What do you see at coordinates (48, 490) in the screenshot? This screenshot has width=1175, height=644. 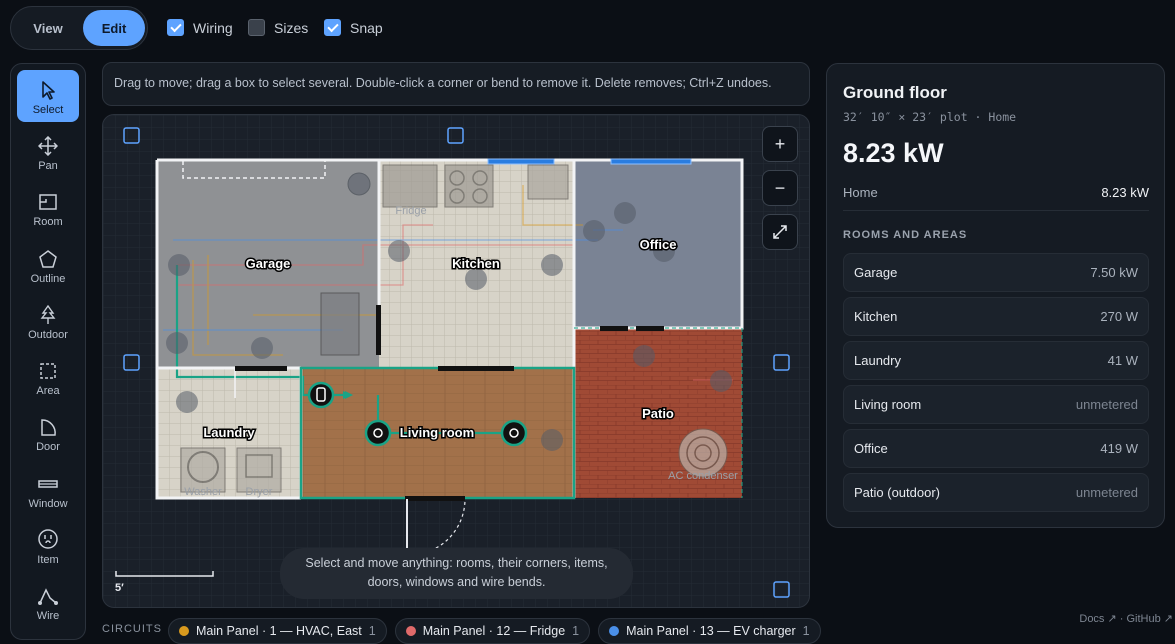 I see `tool-window: Window` at bounding box center [48, 490].